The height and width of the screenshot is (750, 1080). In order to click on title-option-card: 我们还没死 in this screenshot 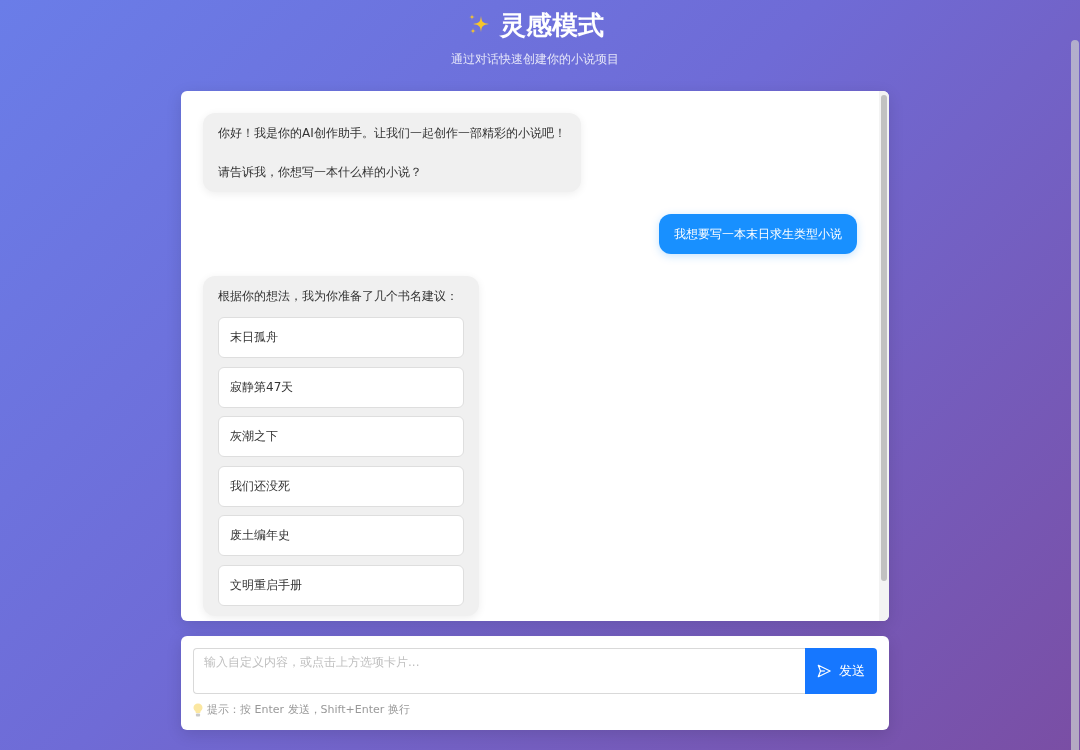, I will do `click(341, 486)`.